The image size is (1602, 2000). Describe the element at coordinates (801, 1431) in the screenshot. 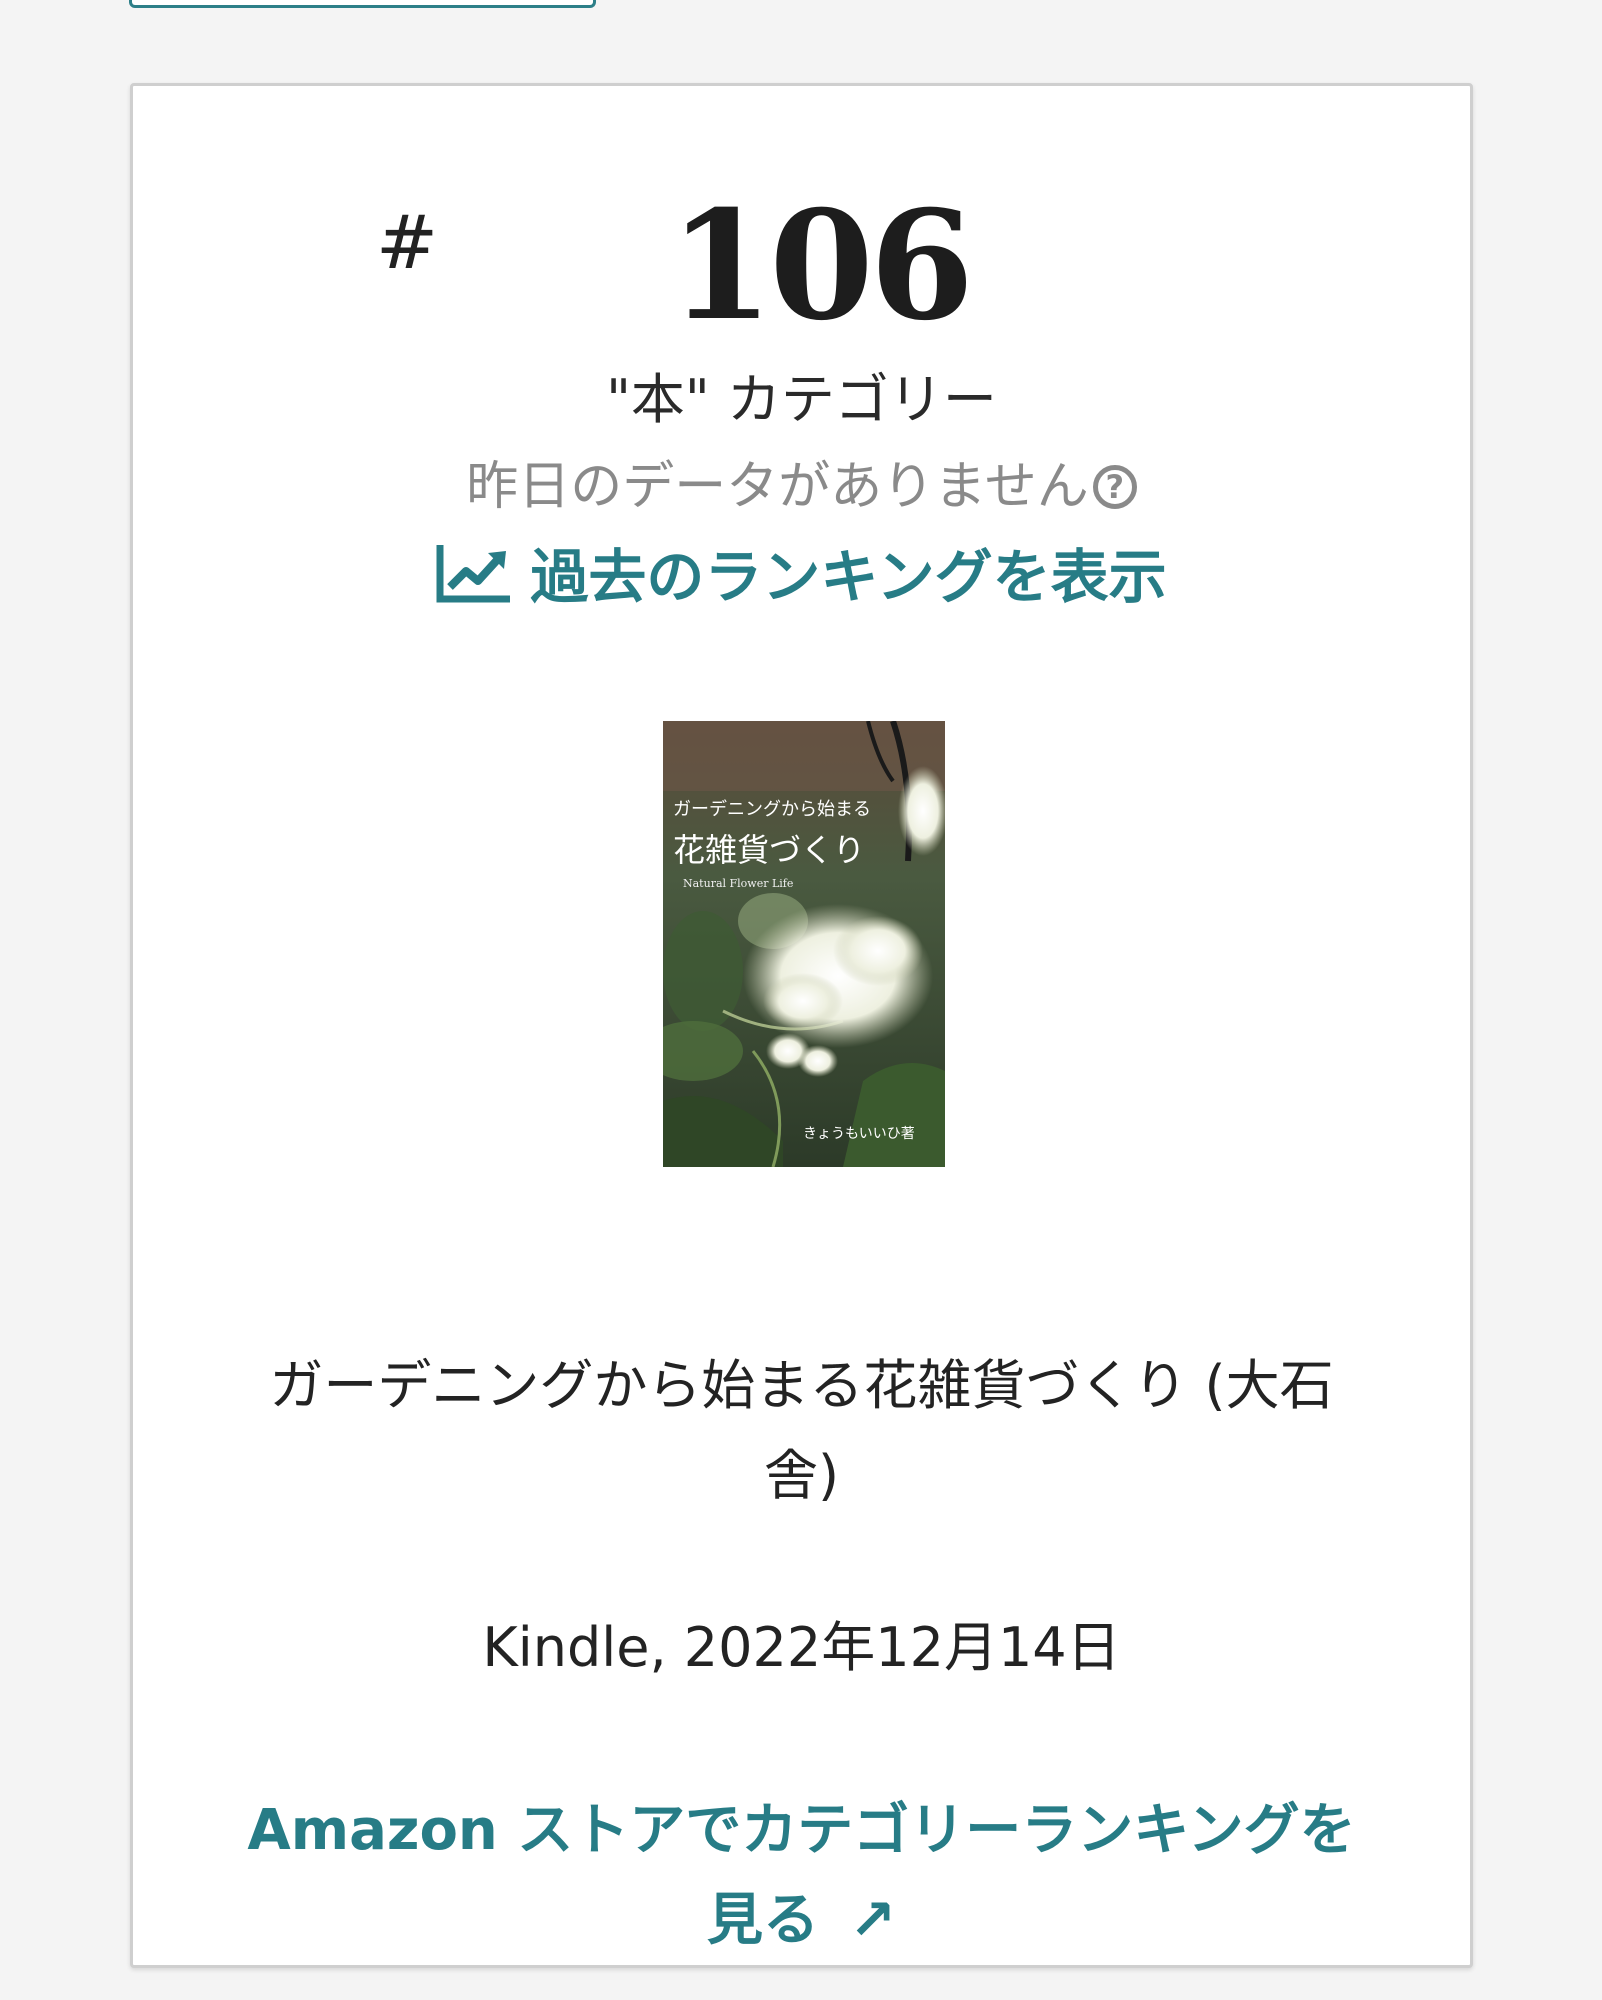

I see `book-title: ガーデニングから始まる花雑貨づくり (大石舎)` at that location.